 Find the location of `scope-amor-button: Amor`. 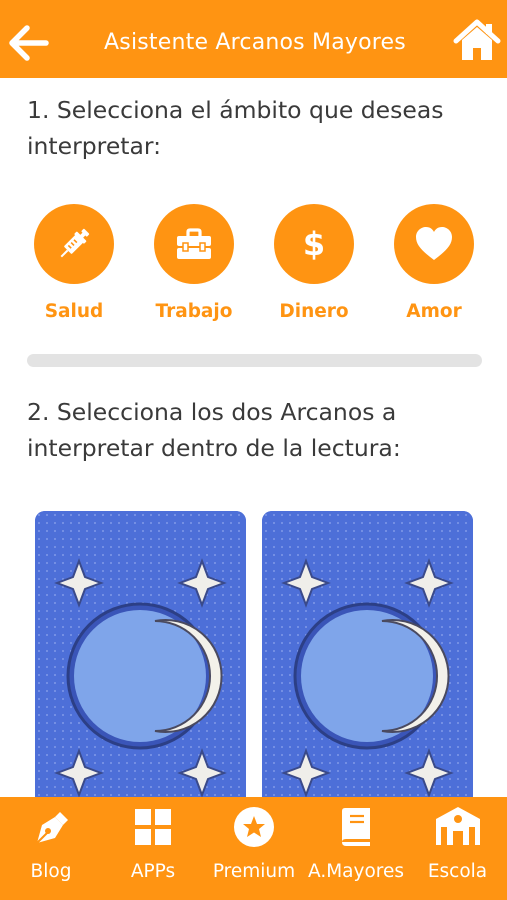

scope-amor-button: Amor is located at coordinates (434, 263).